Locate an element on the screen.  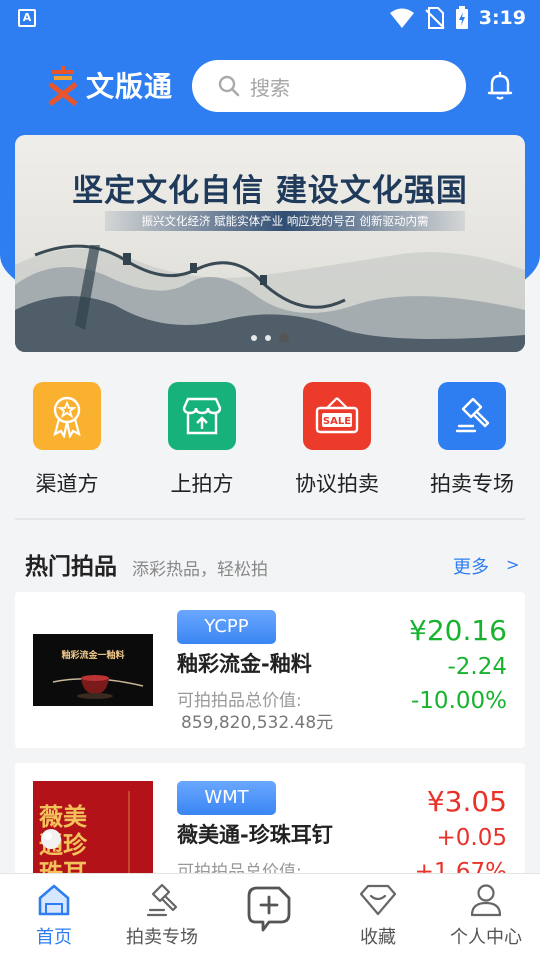
nav-label: 收藏 is located at coordinates (378, 937).